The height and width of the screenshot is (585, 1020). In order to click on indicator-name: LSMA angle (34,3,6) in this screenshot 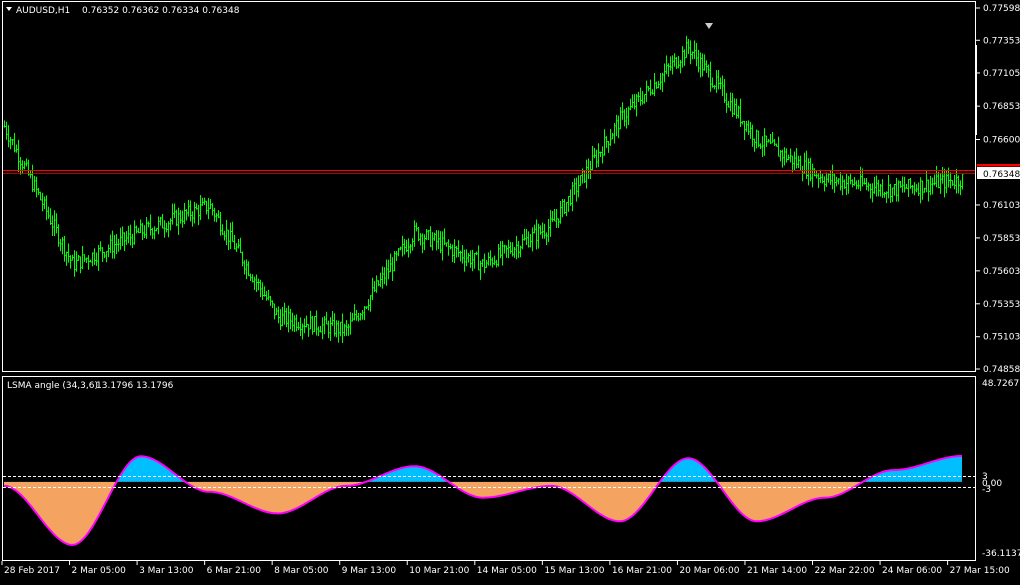, I will do `click(52, 386)`.